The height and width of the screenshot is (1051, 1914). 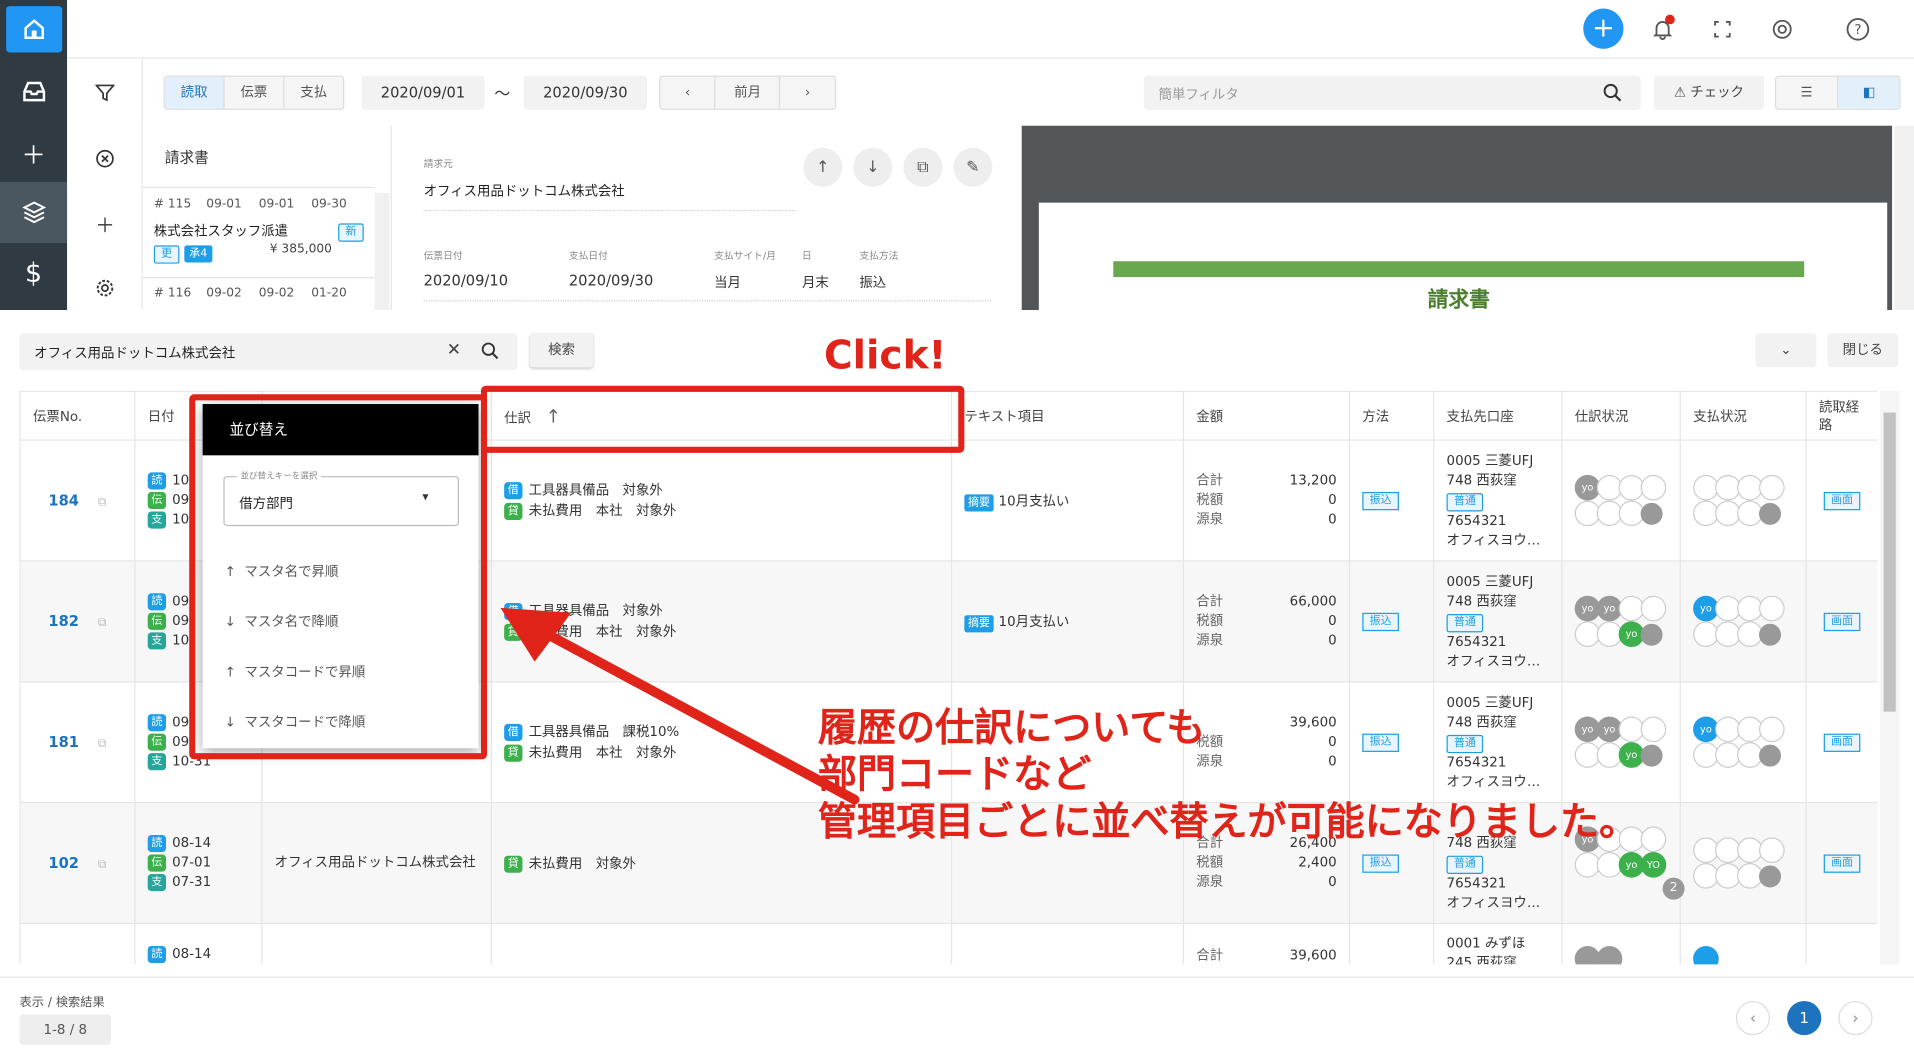 What do you see at coordinates (595, 490) in the screenshot?
I see `journal-line: 工具器具備品 対象外` at bounding box center [595, 490].